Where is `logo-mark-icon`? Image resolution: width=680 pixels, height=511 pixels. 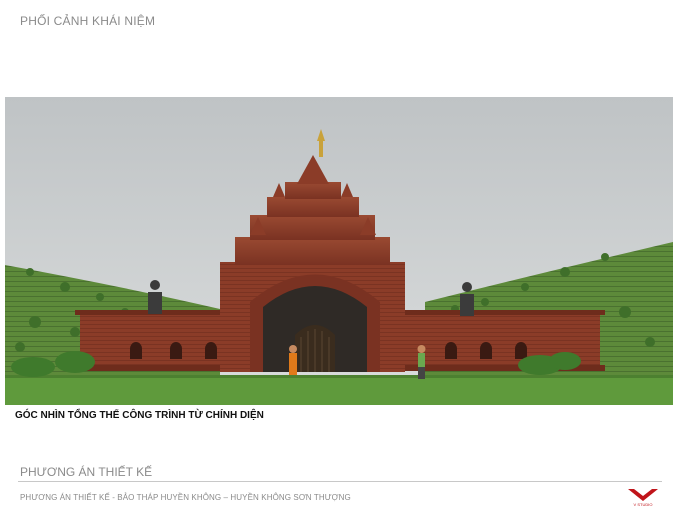
logo-mark-icon is located at coordinates (643, 495).